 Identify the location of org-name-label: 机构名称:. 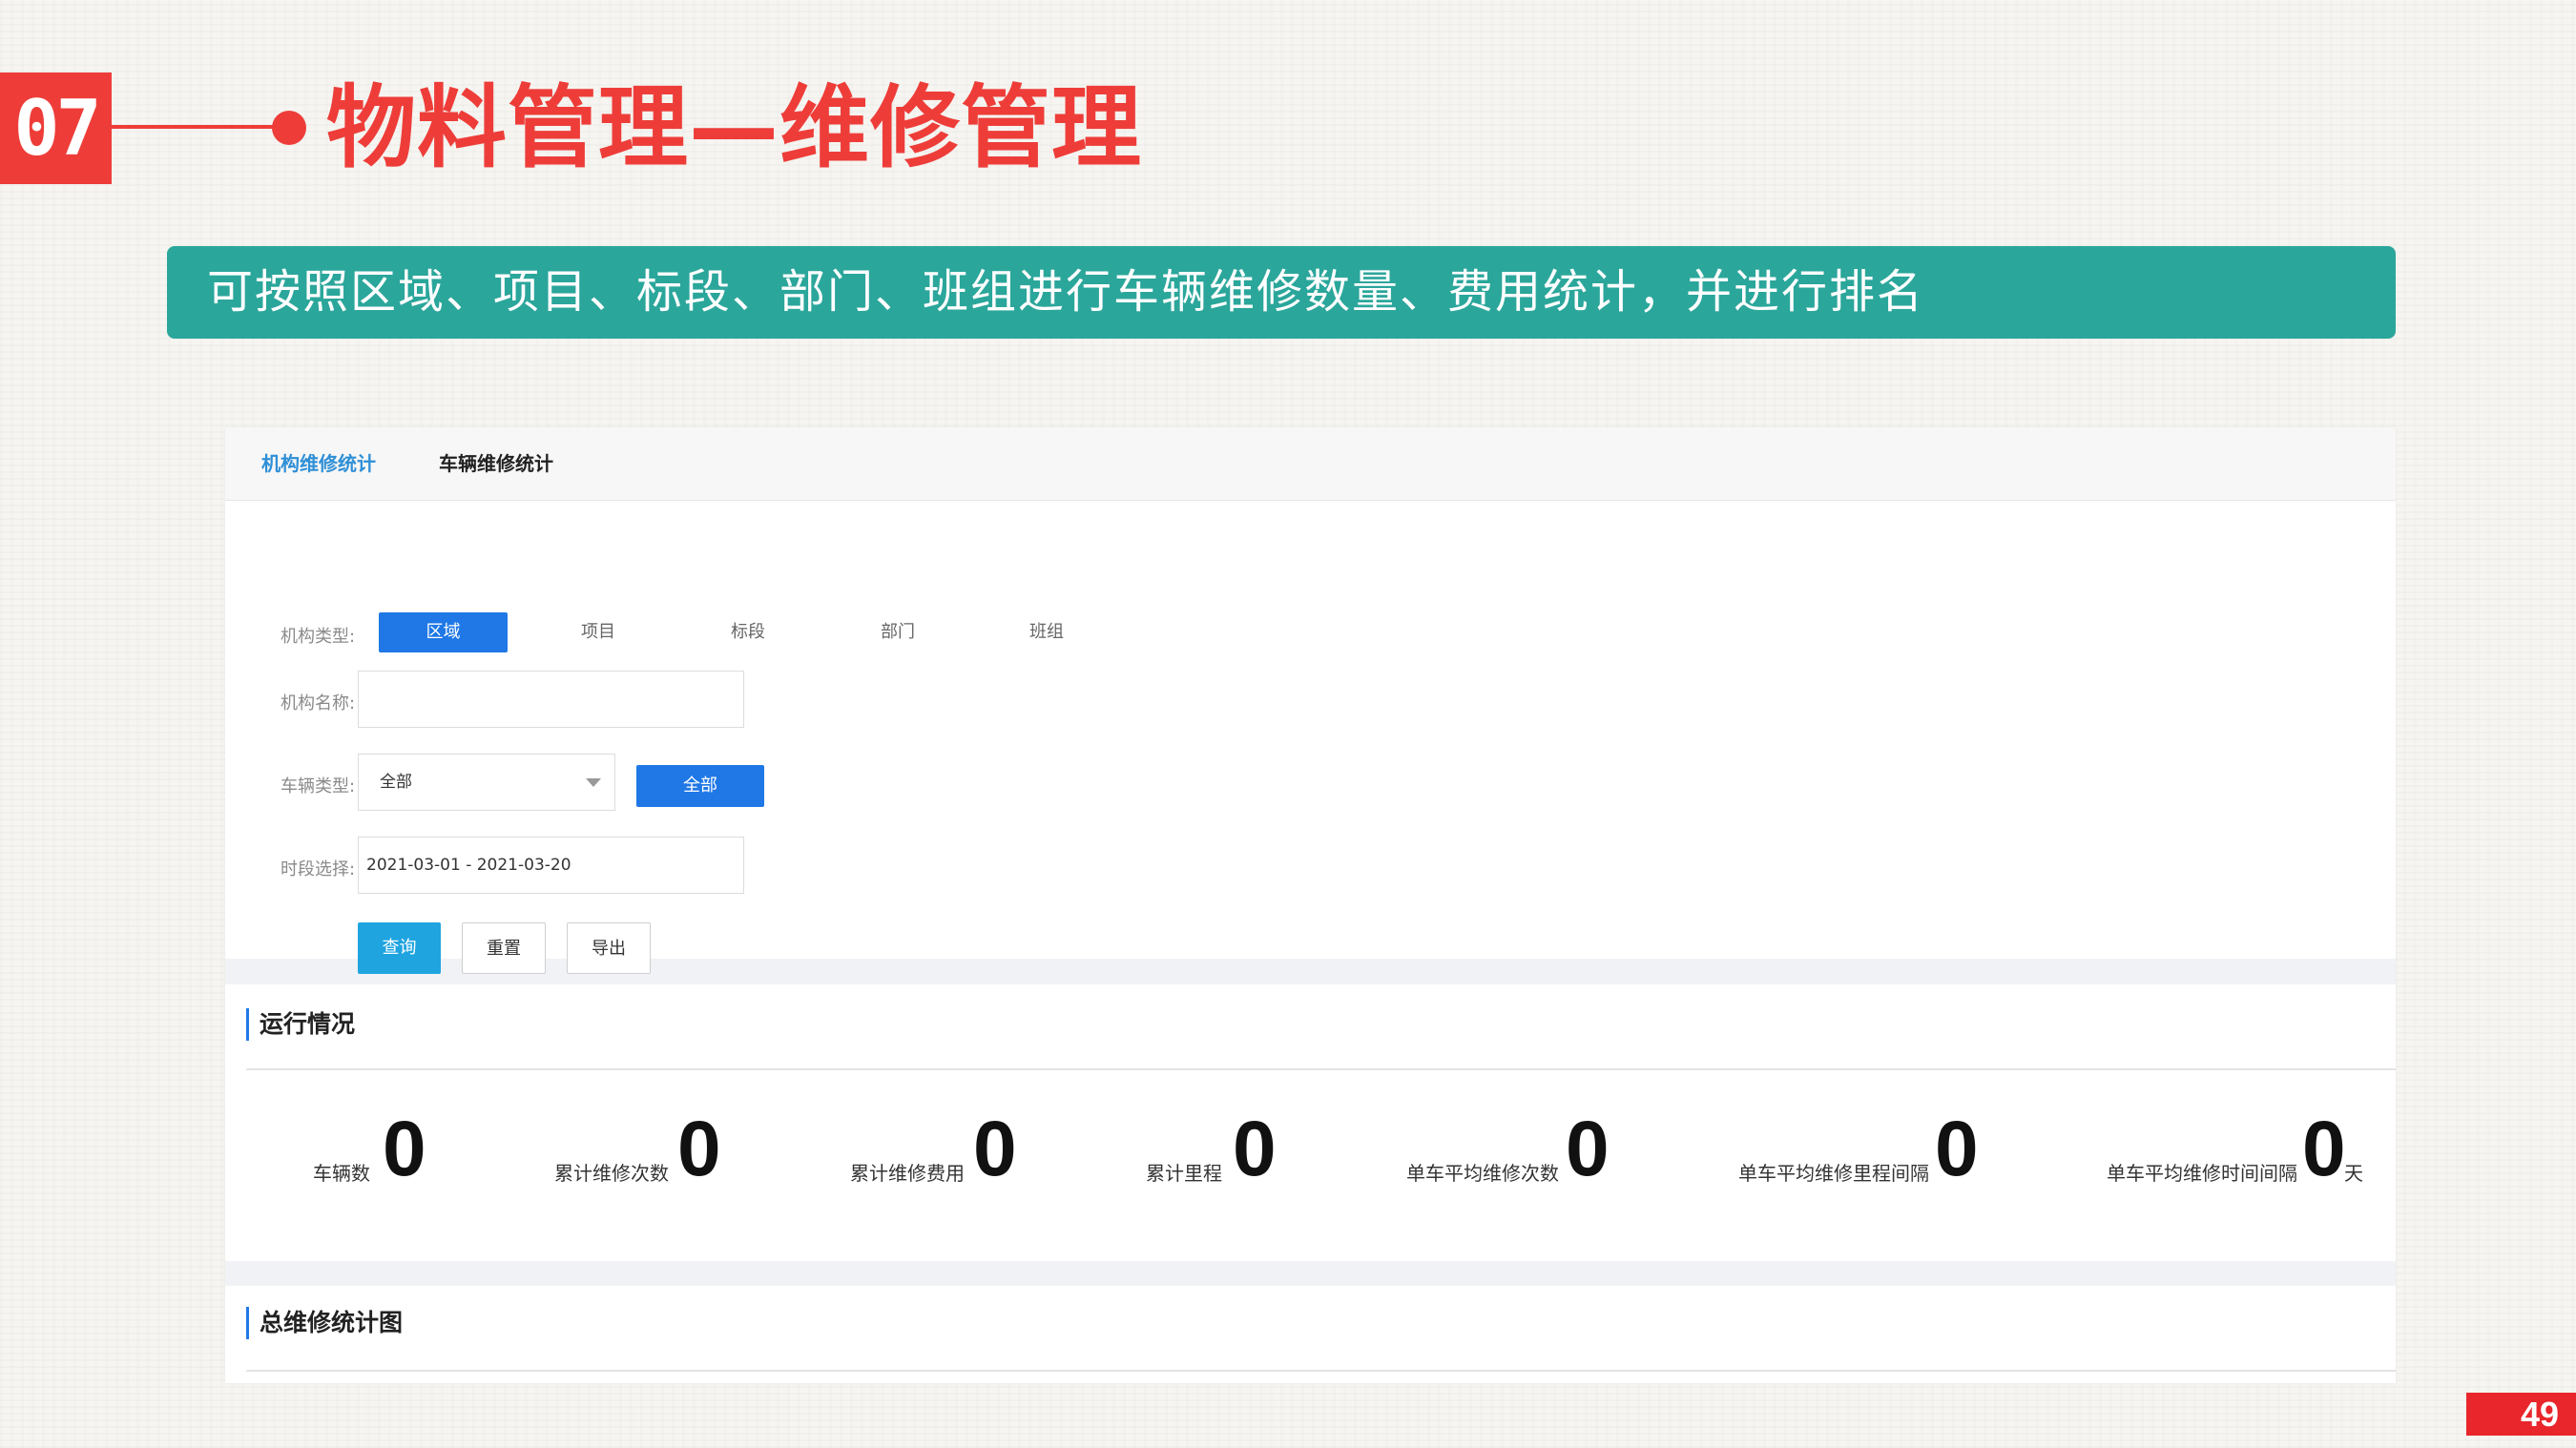
(318, 703).